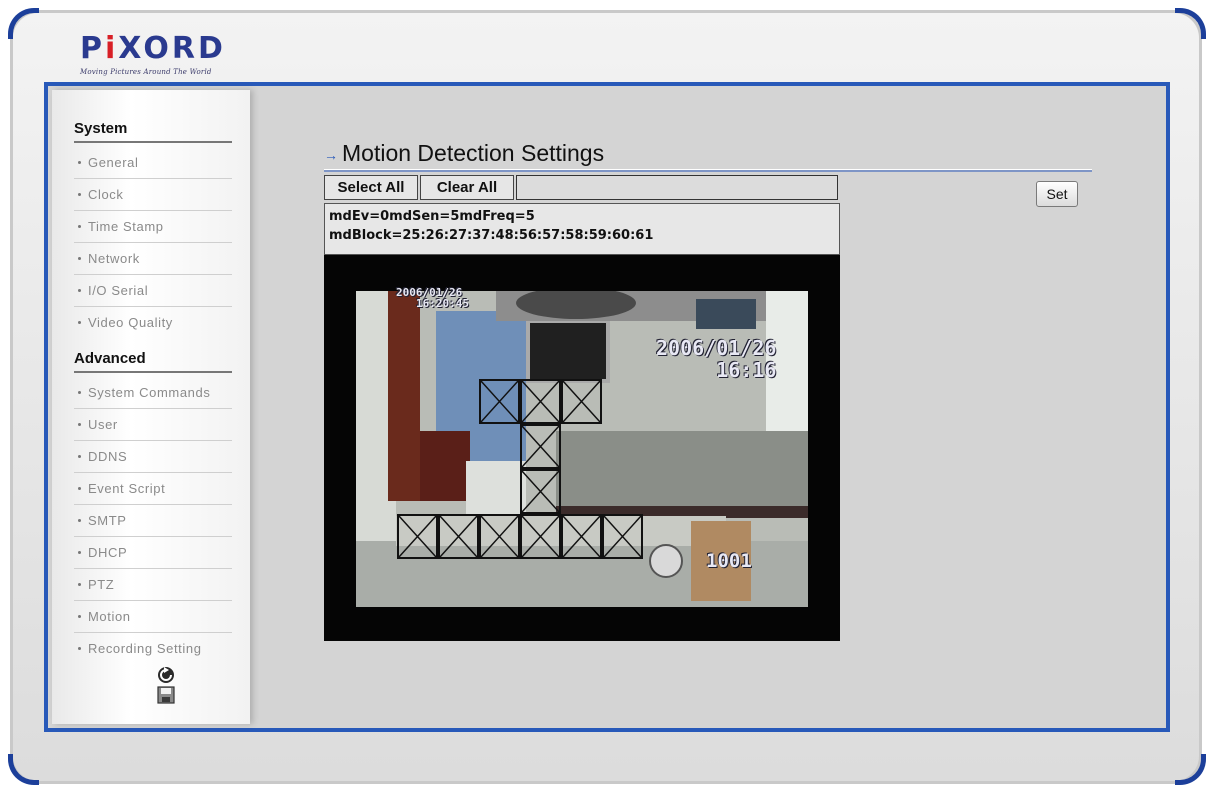 Image resolution: width=1214 pixels, height=789 pixels. What do you see at coordinates (442, 303) in the screenshot?
I see `osd-time: 16:20:45` at bounding box center [442, 303].